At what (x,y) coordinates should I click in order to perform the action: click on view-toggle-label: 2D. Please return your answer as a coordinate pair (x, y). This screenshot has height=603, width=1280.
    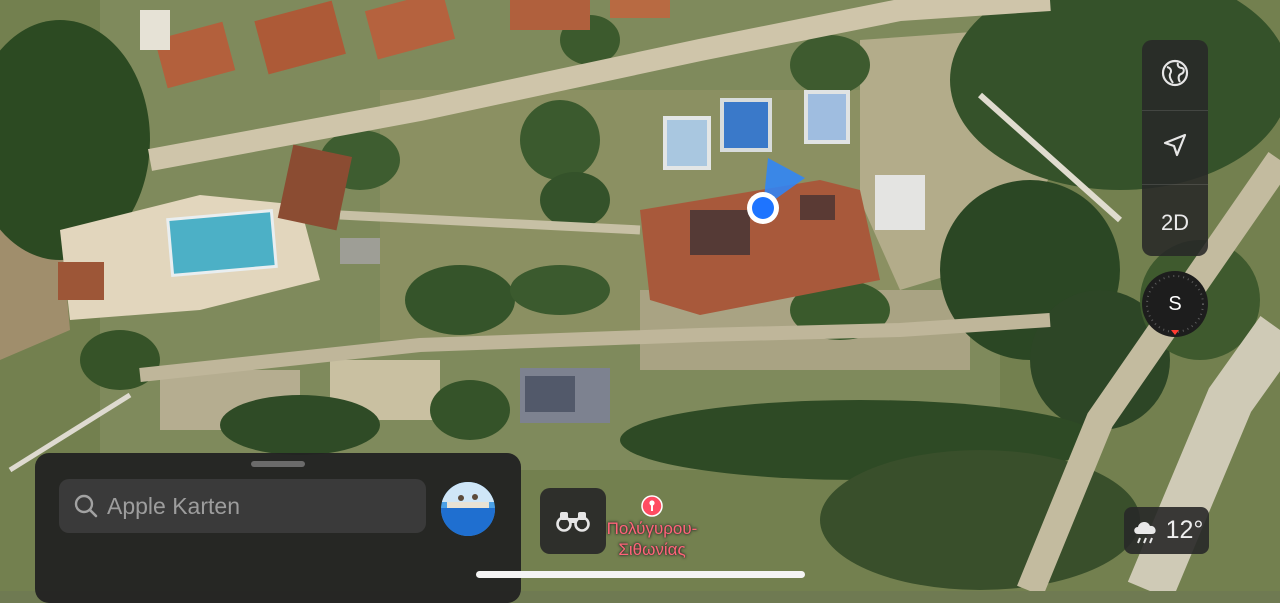
    Looking at the image, I should click on (1175, 222).